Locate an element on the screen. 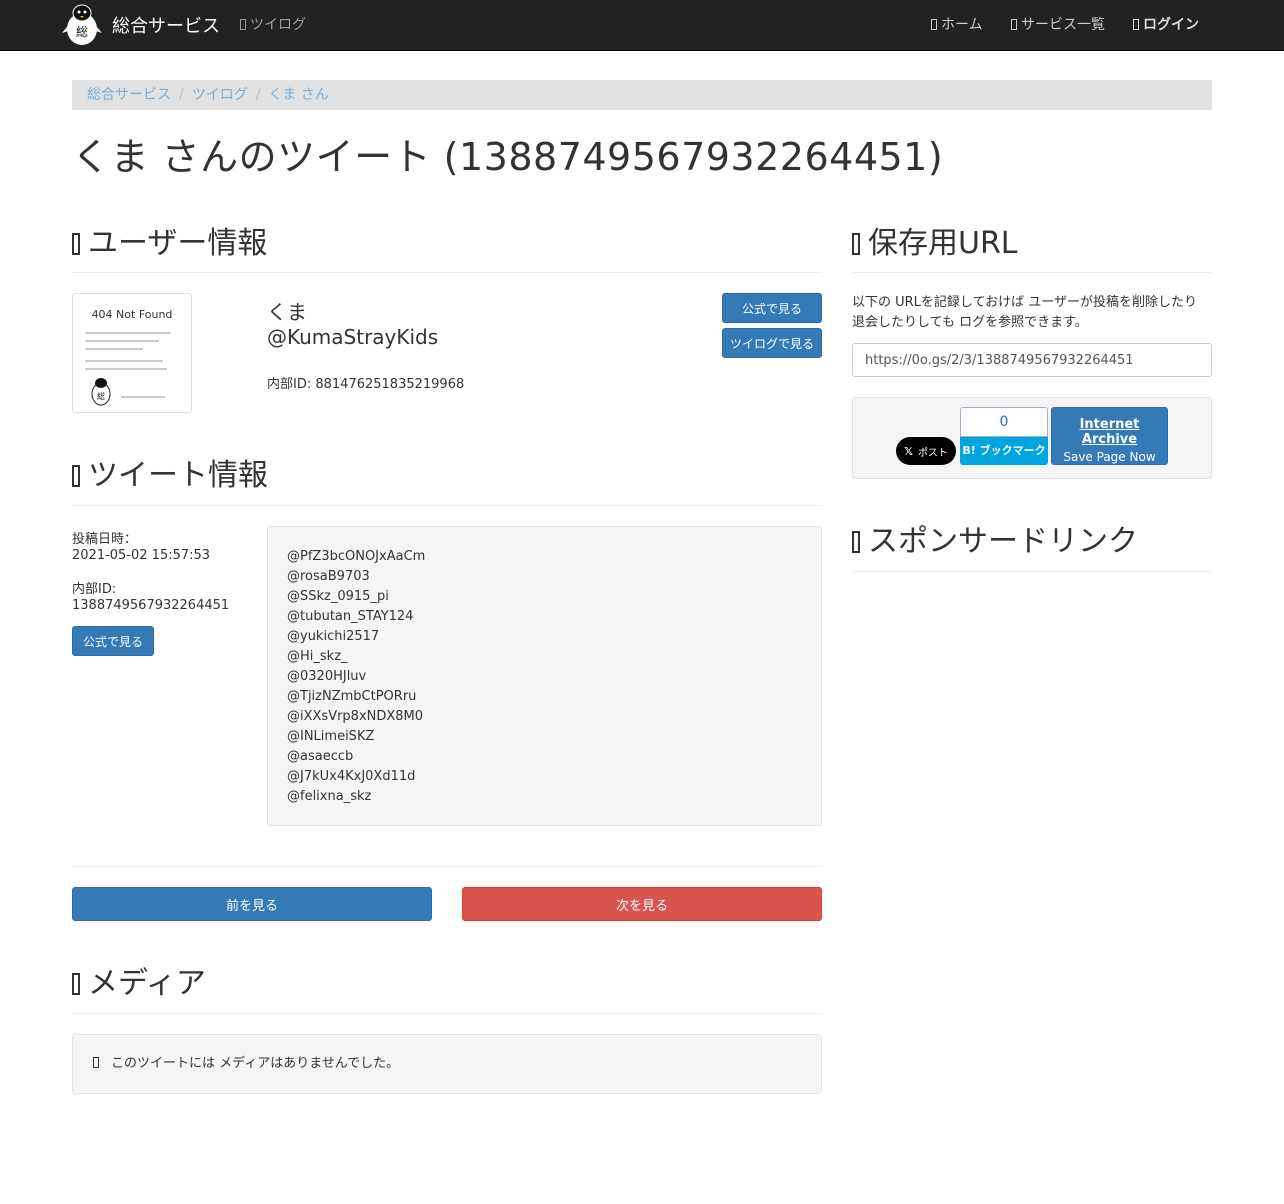 The image size is (1284, 1204). save-url-heading: 保存用URL is located at coordinates (935, 240).